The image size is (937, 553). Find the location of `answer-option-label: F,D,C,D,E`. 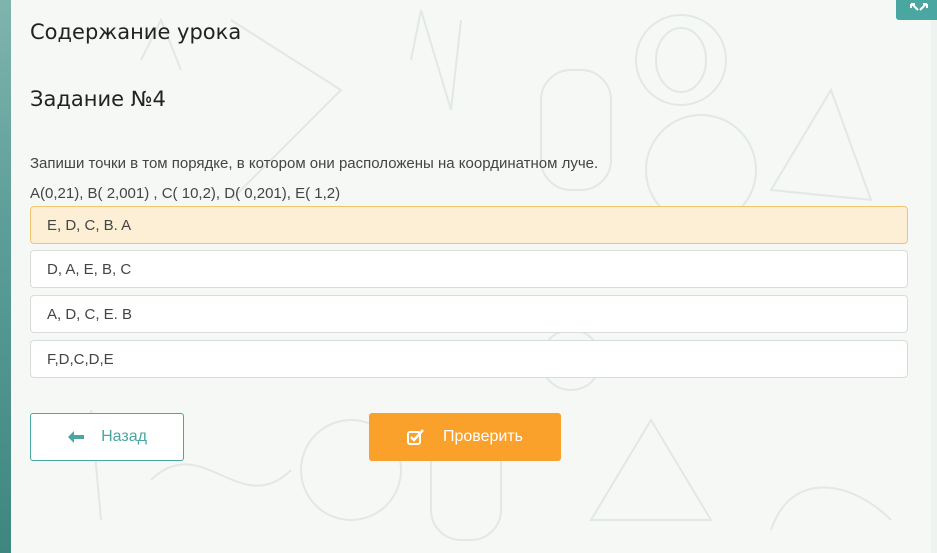

answer-option-label: F,D,C,D,E is located at coordinates (80, 359).